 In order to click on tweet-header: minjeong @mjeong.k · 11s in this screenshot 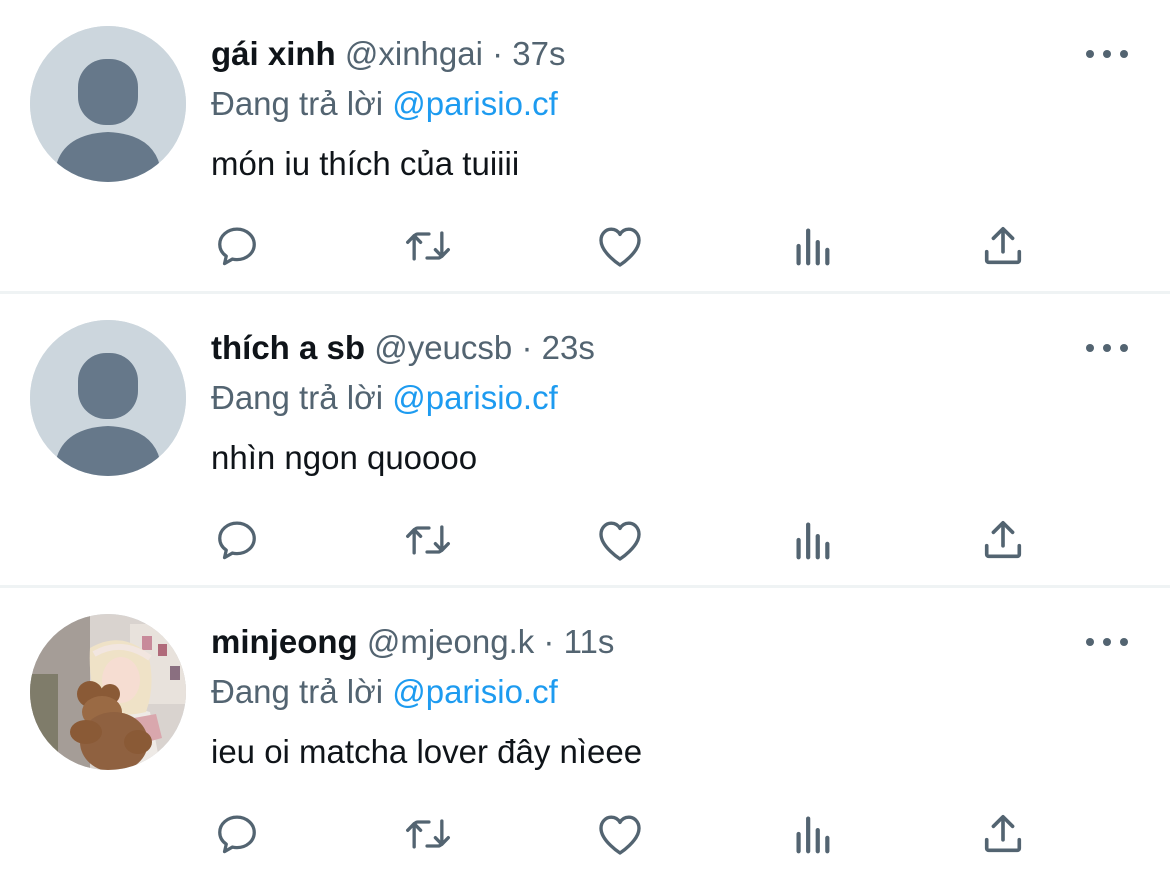, I will do `click(412, 642)`.